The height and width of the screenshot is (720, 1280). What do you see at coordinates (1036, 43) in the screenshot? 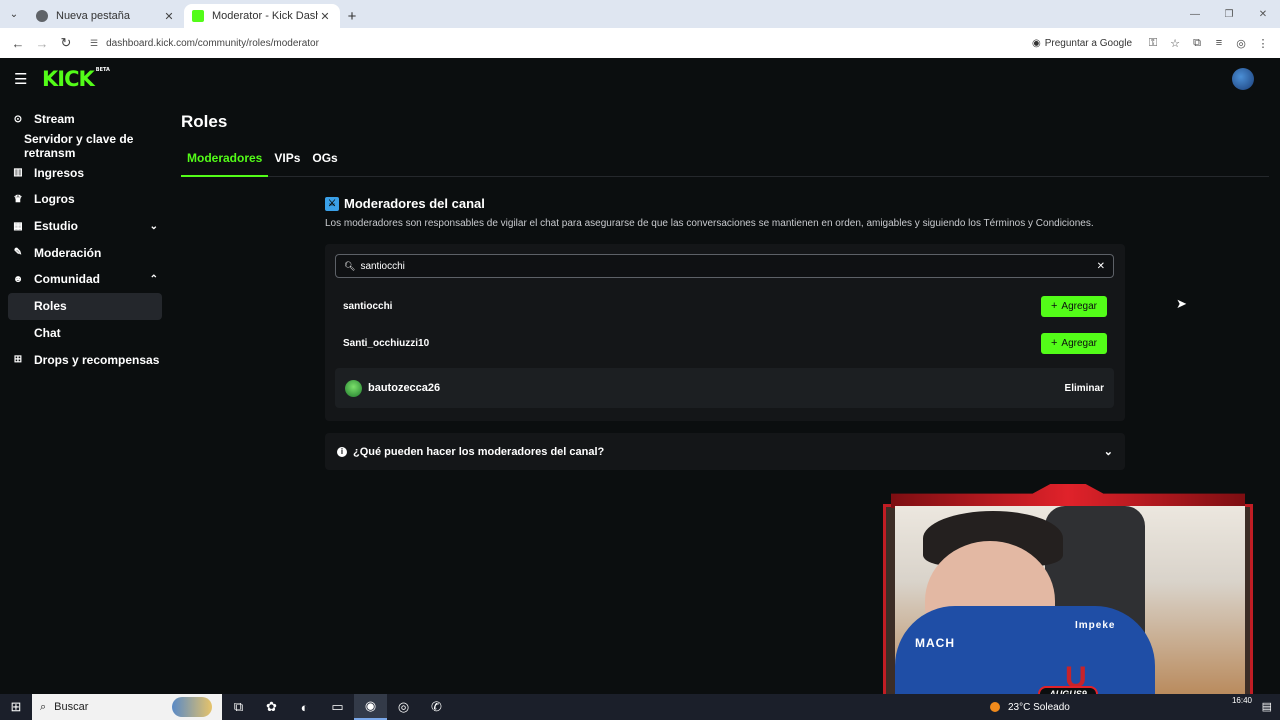
I see `lens-icon: ◉` at bounding box center [1036, 43].